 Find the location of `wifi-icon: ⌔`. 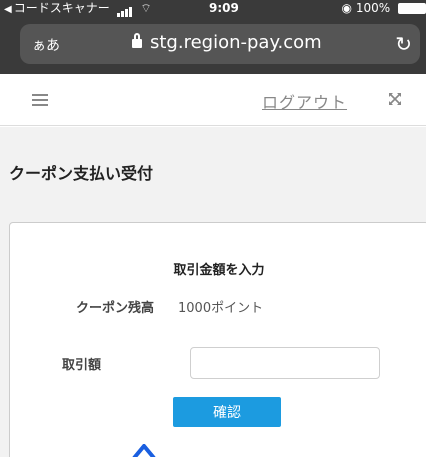

wifi-icon: ⌔ is located at coordinates (146, 8).